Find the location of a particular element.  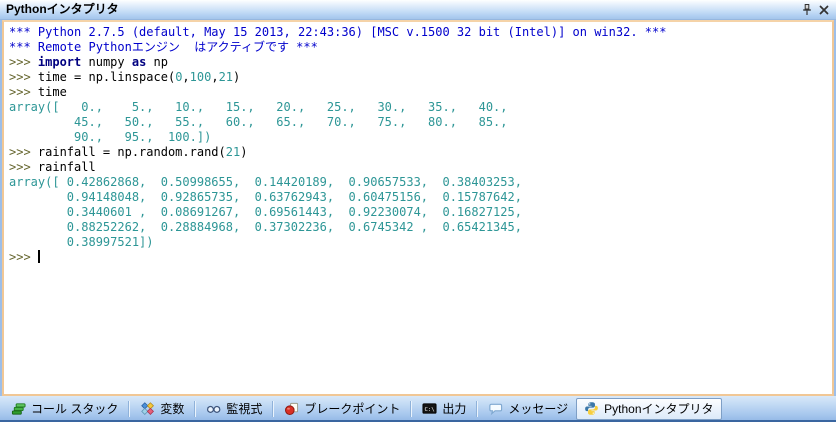

console-line: 0.38997521]) is located at coordinates (420, 242).